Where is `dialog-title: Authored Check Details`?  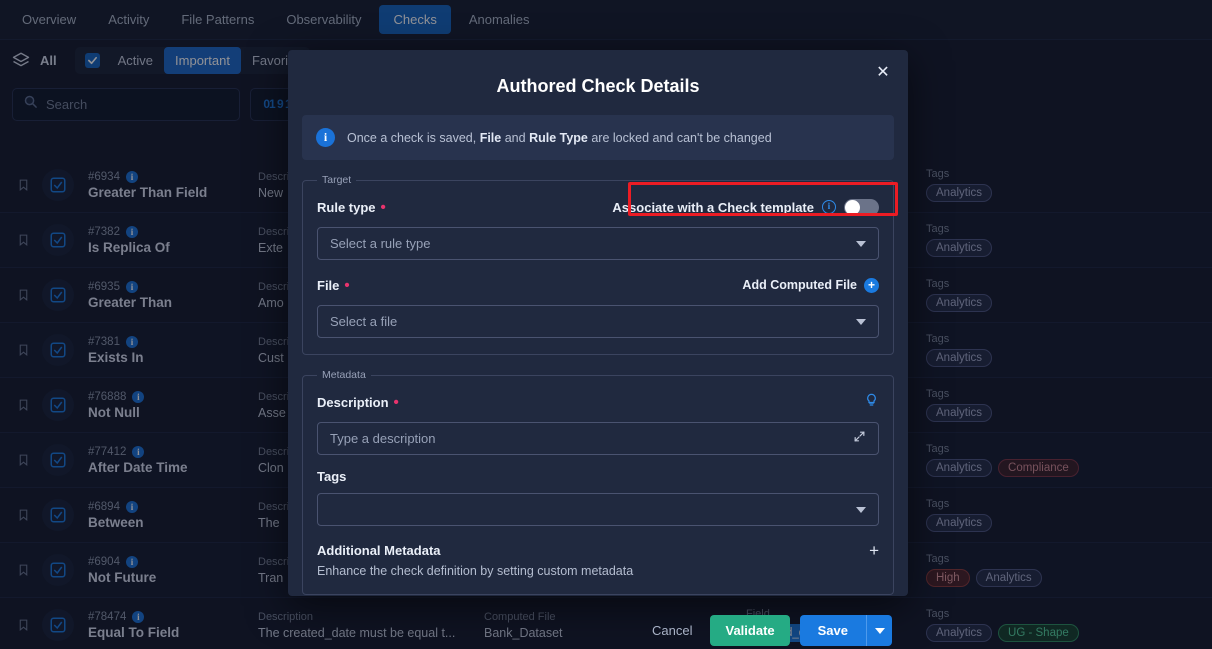
dialog-title: Authored Check Details is located at coordinates (598, 86).